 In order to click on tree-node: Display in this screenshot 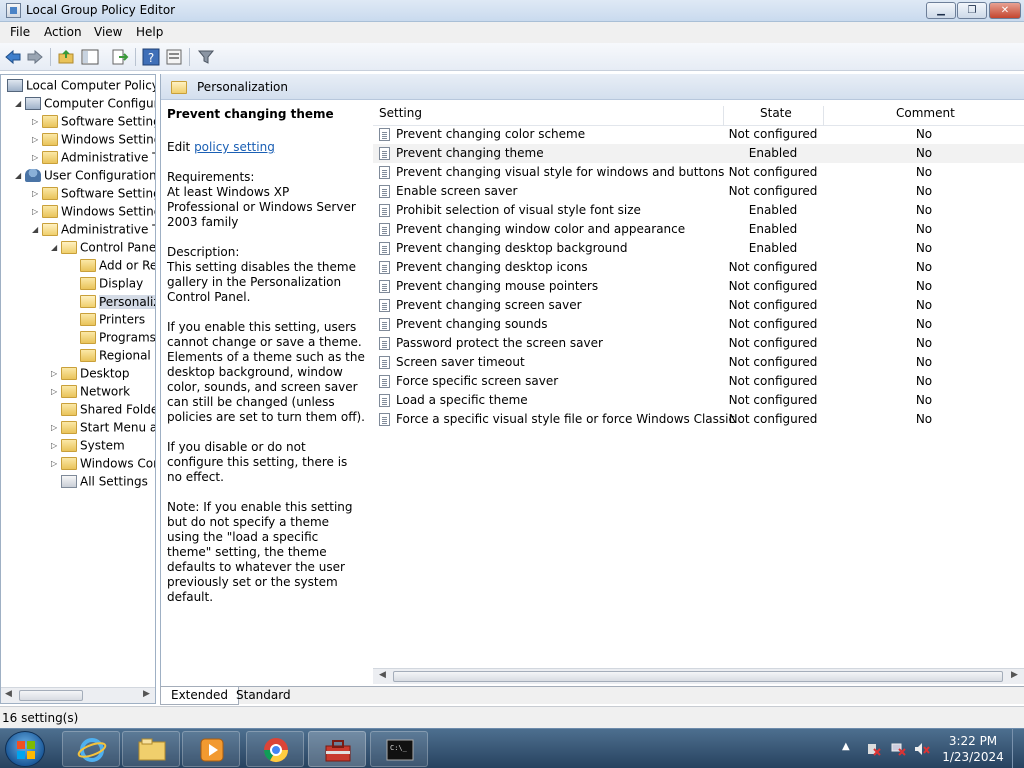, I will do `click(106, 285)`.